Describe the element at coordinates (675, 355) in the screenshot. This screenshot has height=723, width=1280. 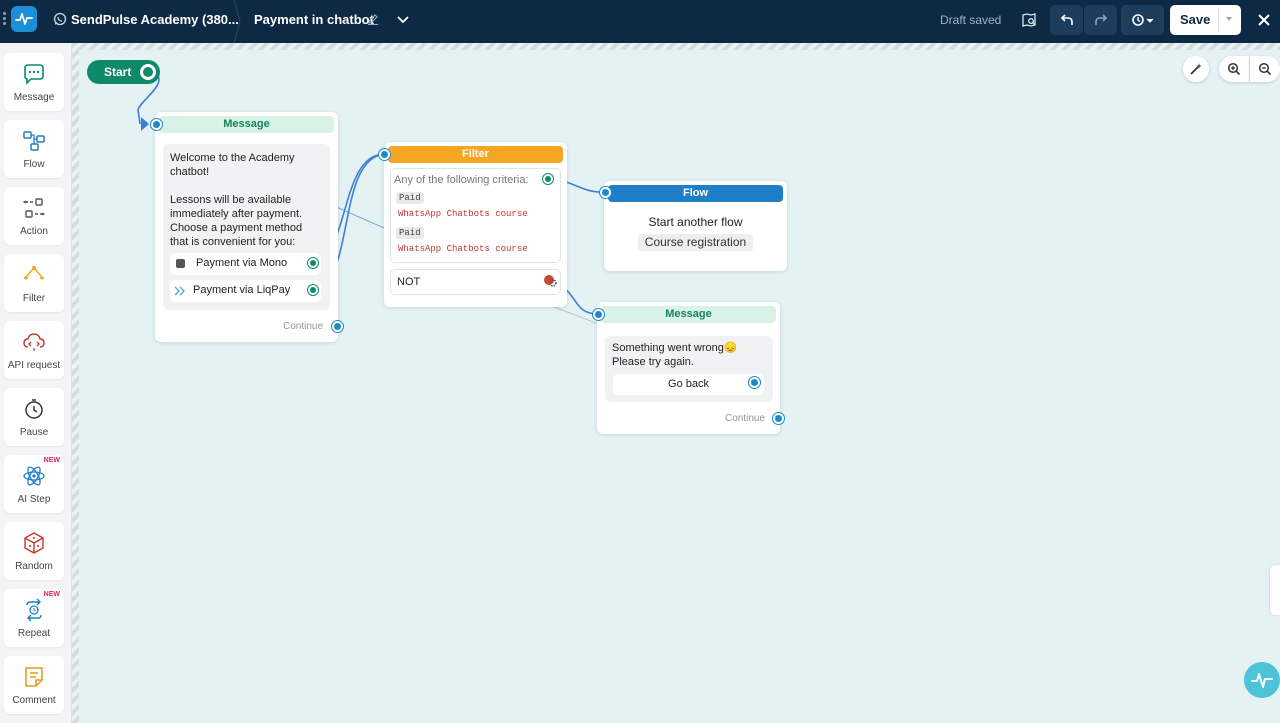
I see `message-text: Something went wrong😞 Please try again.` at that location.